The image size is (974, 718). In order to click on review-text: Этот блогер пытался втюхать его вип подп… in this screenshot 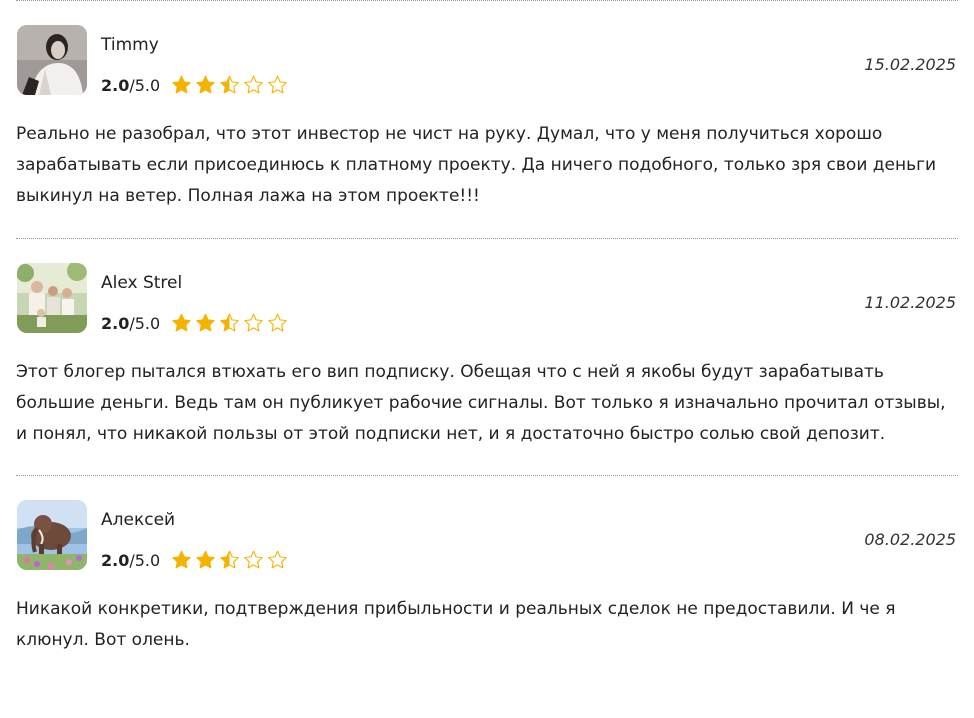, I will do `click(481, 403)`.